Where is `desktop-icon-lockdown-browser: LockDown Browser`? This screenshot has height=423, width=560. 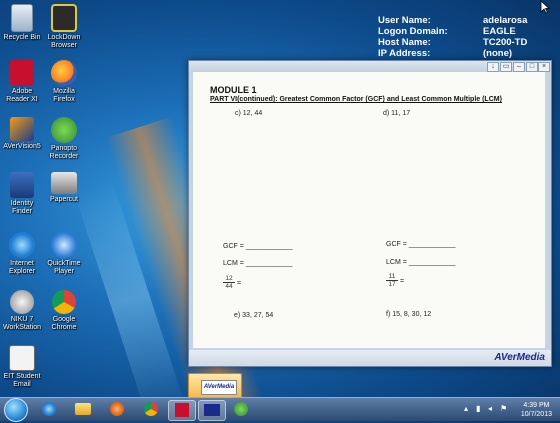 desktop-icon-lockdown-browser: LockDown Browser is located at coordinates (64, 27).